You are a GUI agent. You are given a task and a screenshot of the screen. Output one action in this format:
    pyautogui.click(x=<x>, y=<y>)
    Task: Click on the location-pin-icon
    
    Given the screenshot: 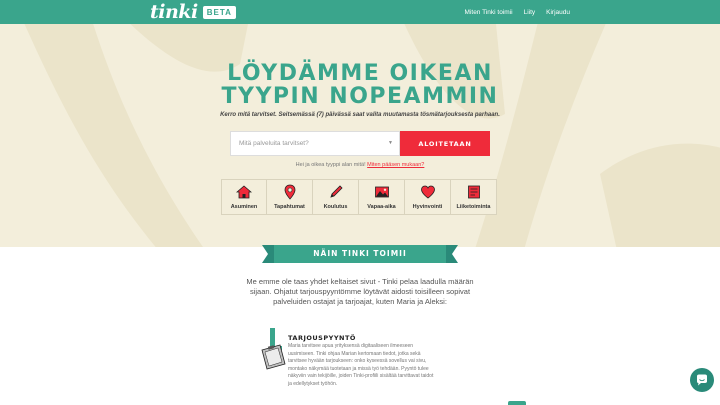 What is the action you would take?
    pyautogui.click(x=289, y=192)
    